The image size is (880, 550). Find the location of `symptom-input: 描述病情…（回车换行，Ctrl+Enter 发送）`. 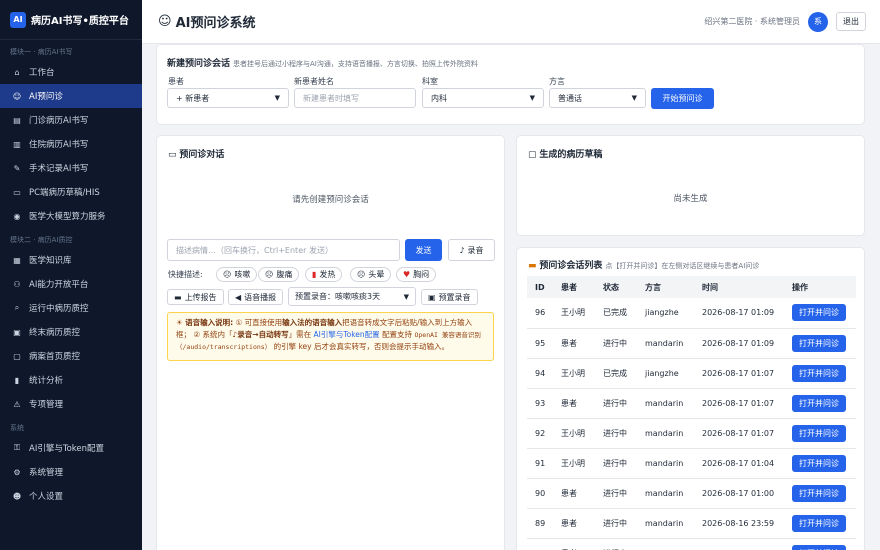

symptom-input: 描述病情…（回车换行，Ctrl+Enter 发送） is located at coordinates (283, 250).